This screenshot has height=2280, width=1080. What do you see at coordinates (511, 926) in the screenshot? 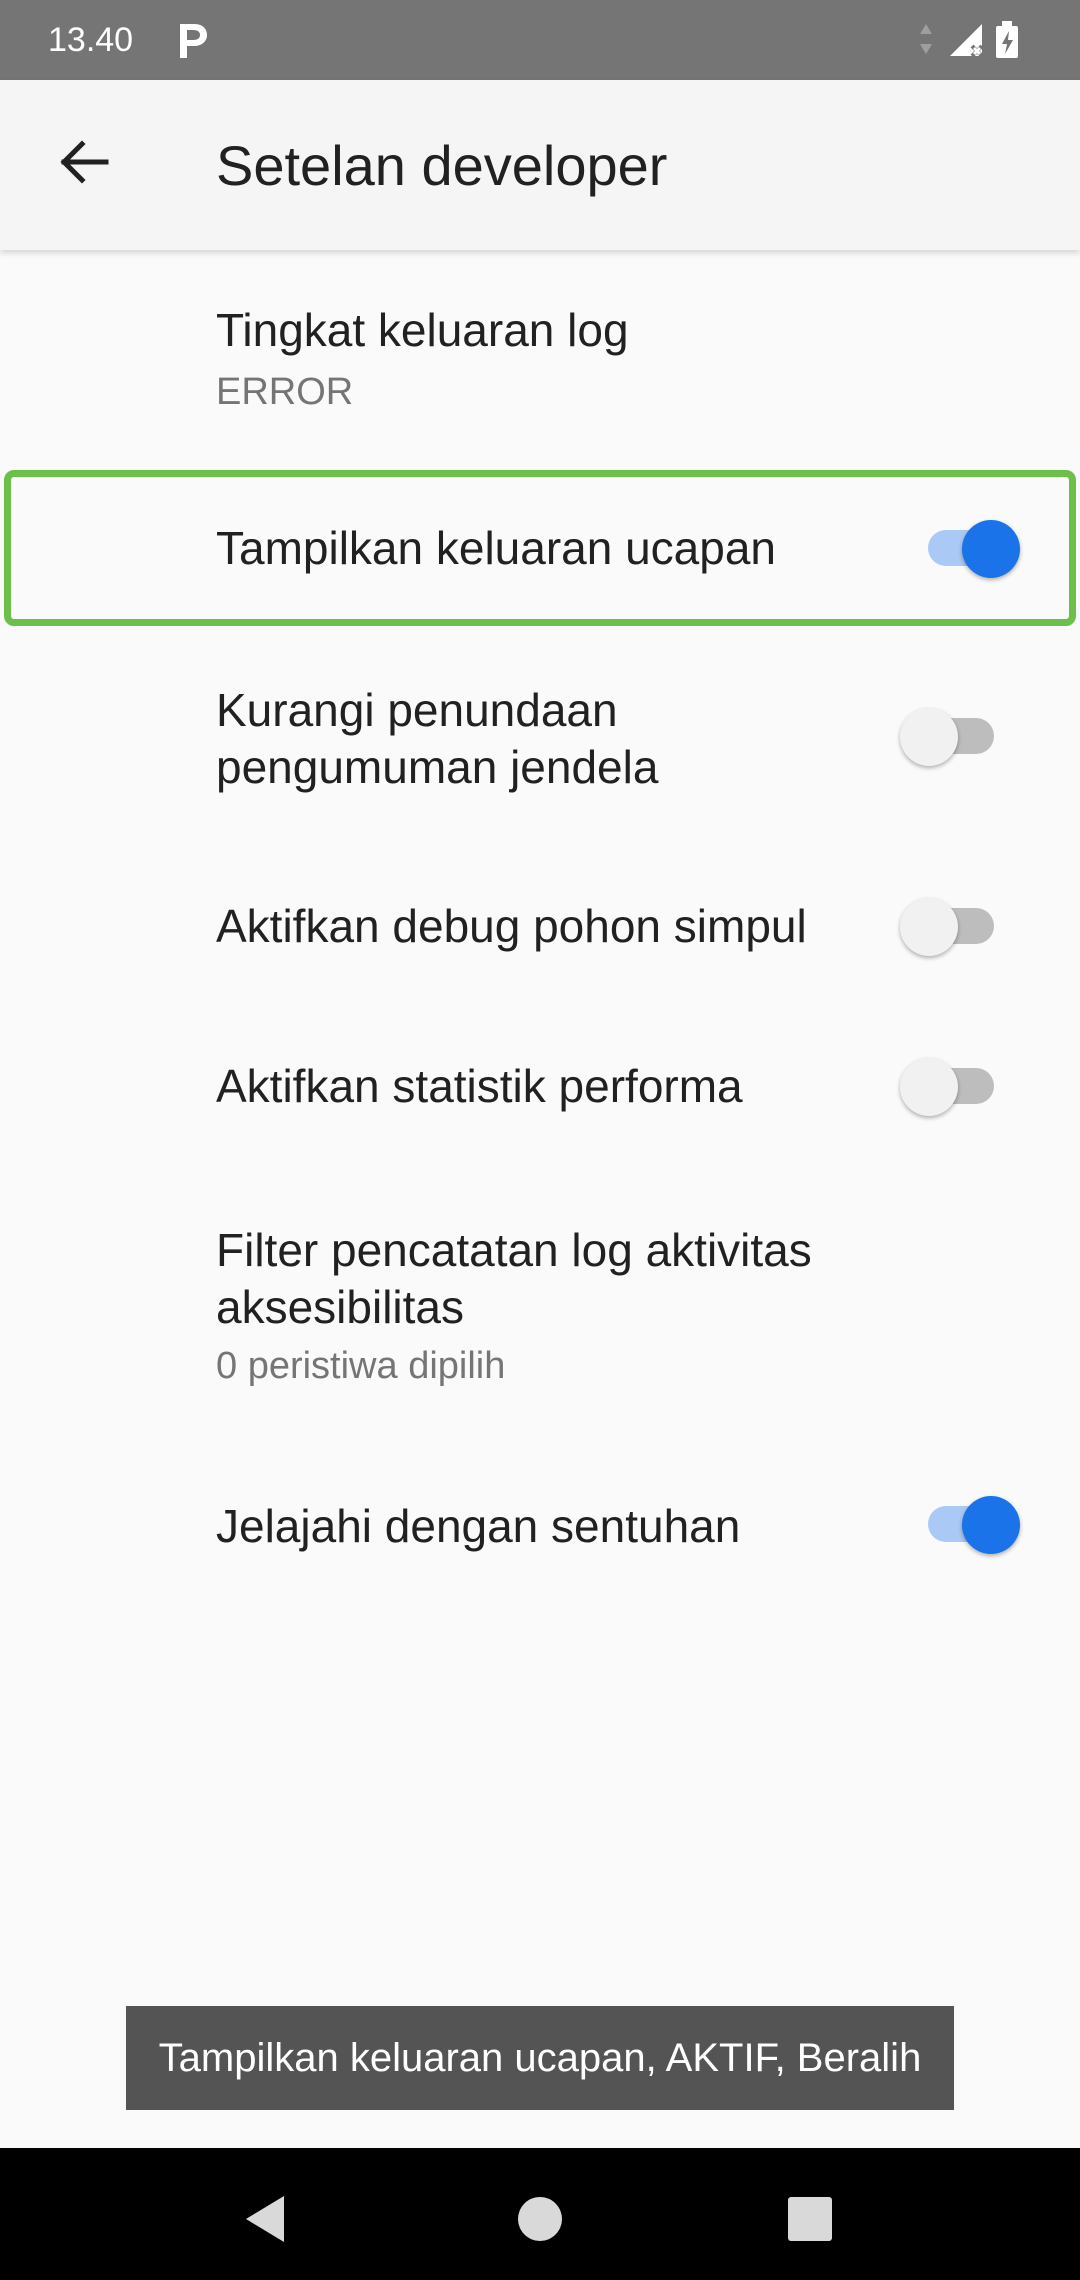
I see `setting-title: Aktifkan debug pohon simpul` at bounding box center [511, 926].